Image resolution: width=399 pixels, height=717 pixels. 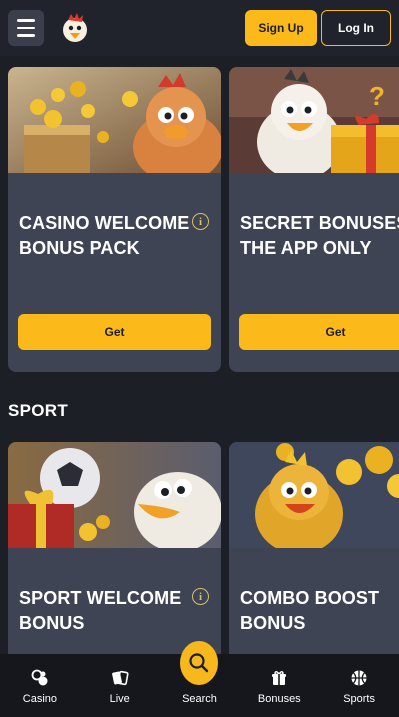 I want to click on search-egg-icon, so click(x=199, y=663).